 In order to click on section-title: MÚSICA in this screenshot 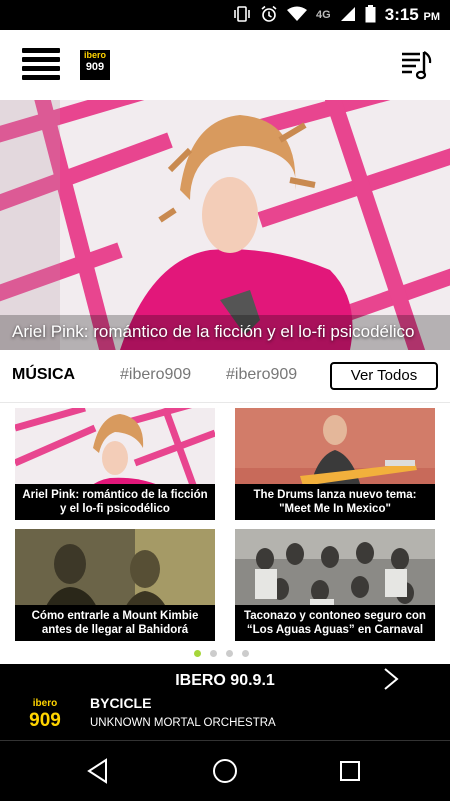, I will do `click(44, 374)`.